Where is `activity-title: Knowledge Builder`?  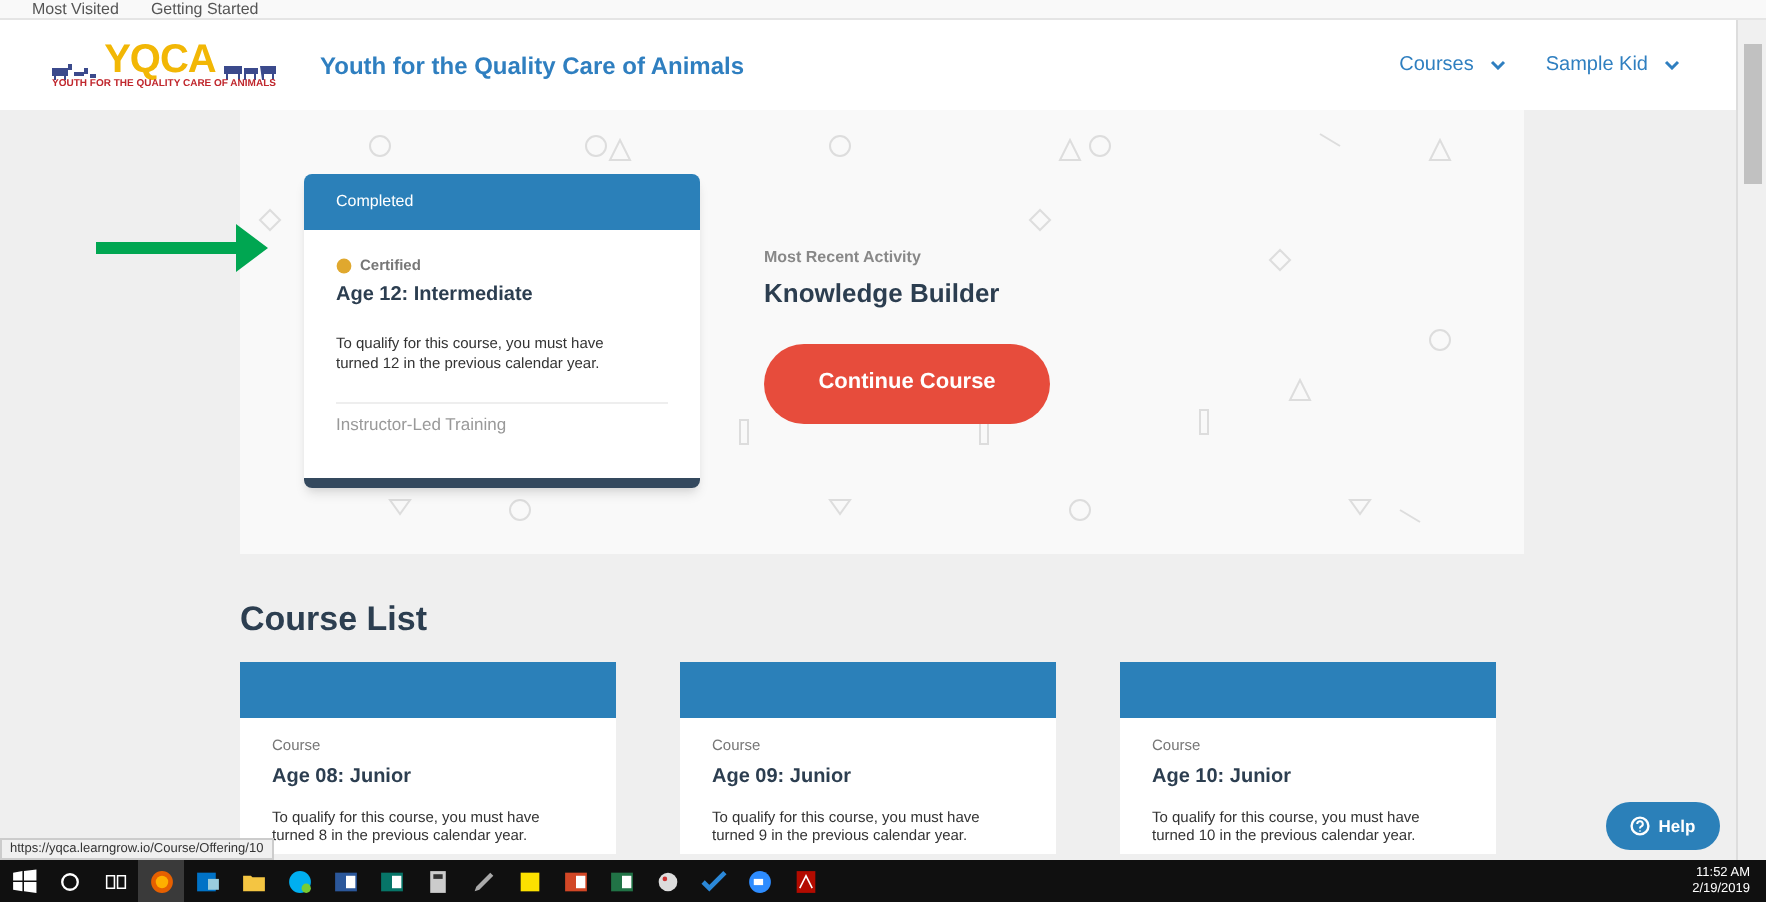
activity-title: Knowledge Builder is located at coordinates (883, 294).